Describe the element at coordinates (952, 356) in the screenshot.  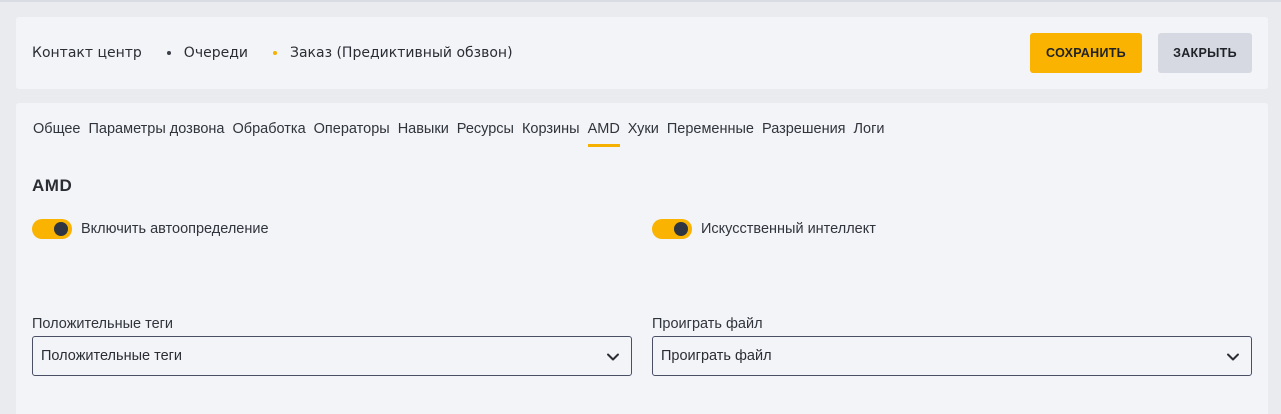
I see `play-file-select: Проиграть файл` at that location.